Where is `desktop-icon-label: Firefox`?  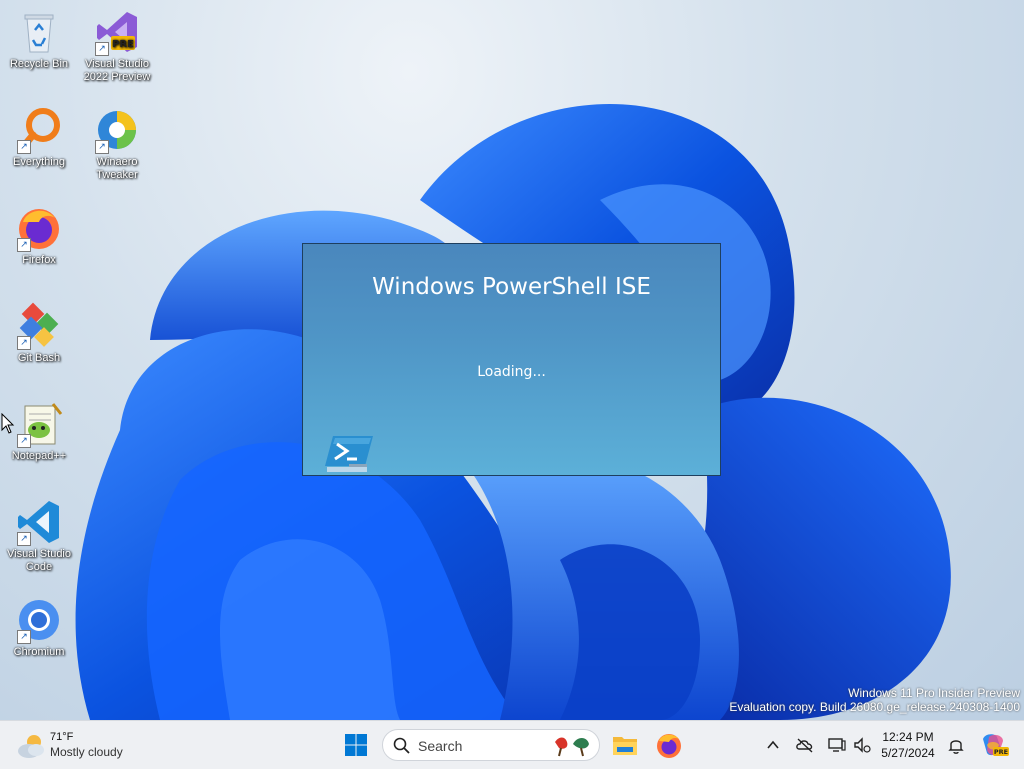 desktop-icon-label: Firefox is located at coordinates (39, 260).